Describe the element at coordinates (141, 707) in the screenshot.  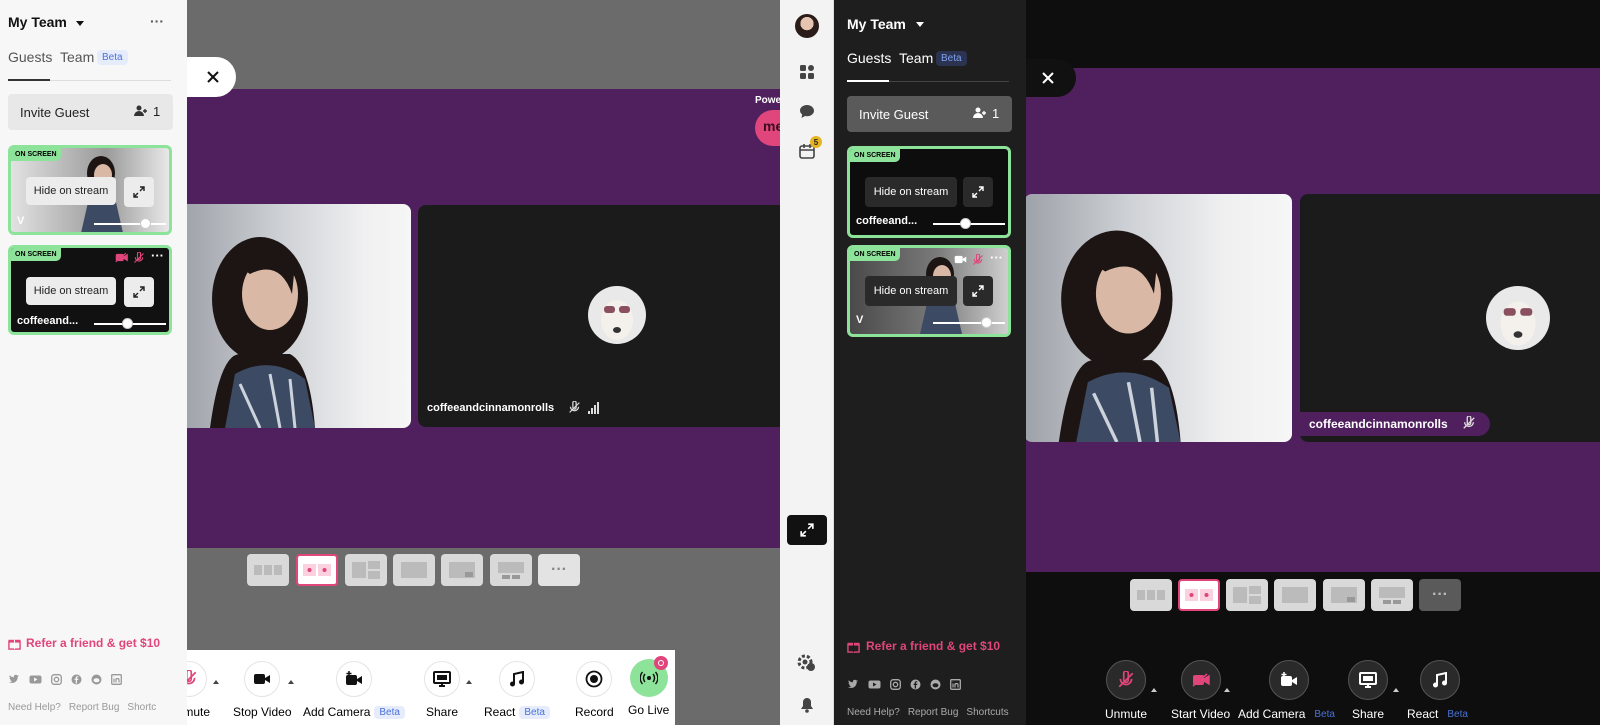
I see `shortcuts-link: Shortc` at that location.